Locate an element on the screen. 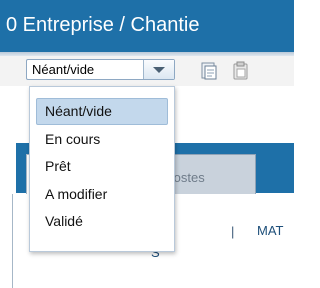 The height and width of the screenshot is (288, 320). option-pret: Prêt is located at coordinates (102, 166).